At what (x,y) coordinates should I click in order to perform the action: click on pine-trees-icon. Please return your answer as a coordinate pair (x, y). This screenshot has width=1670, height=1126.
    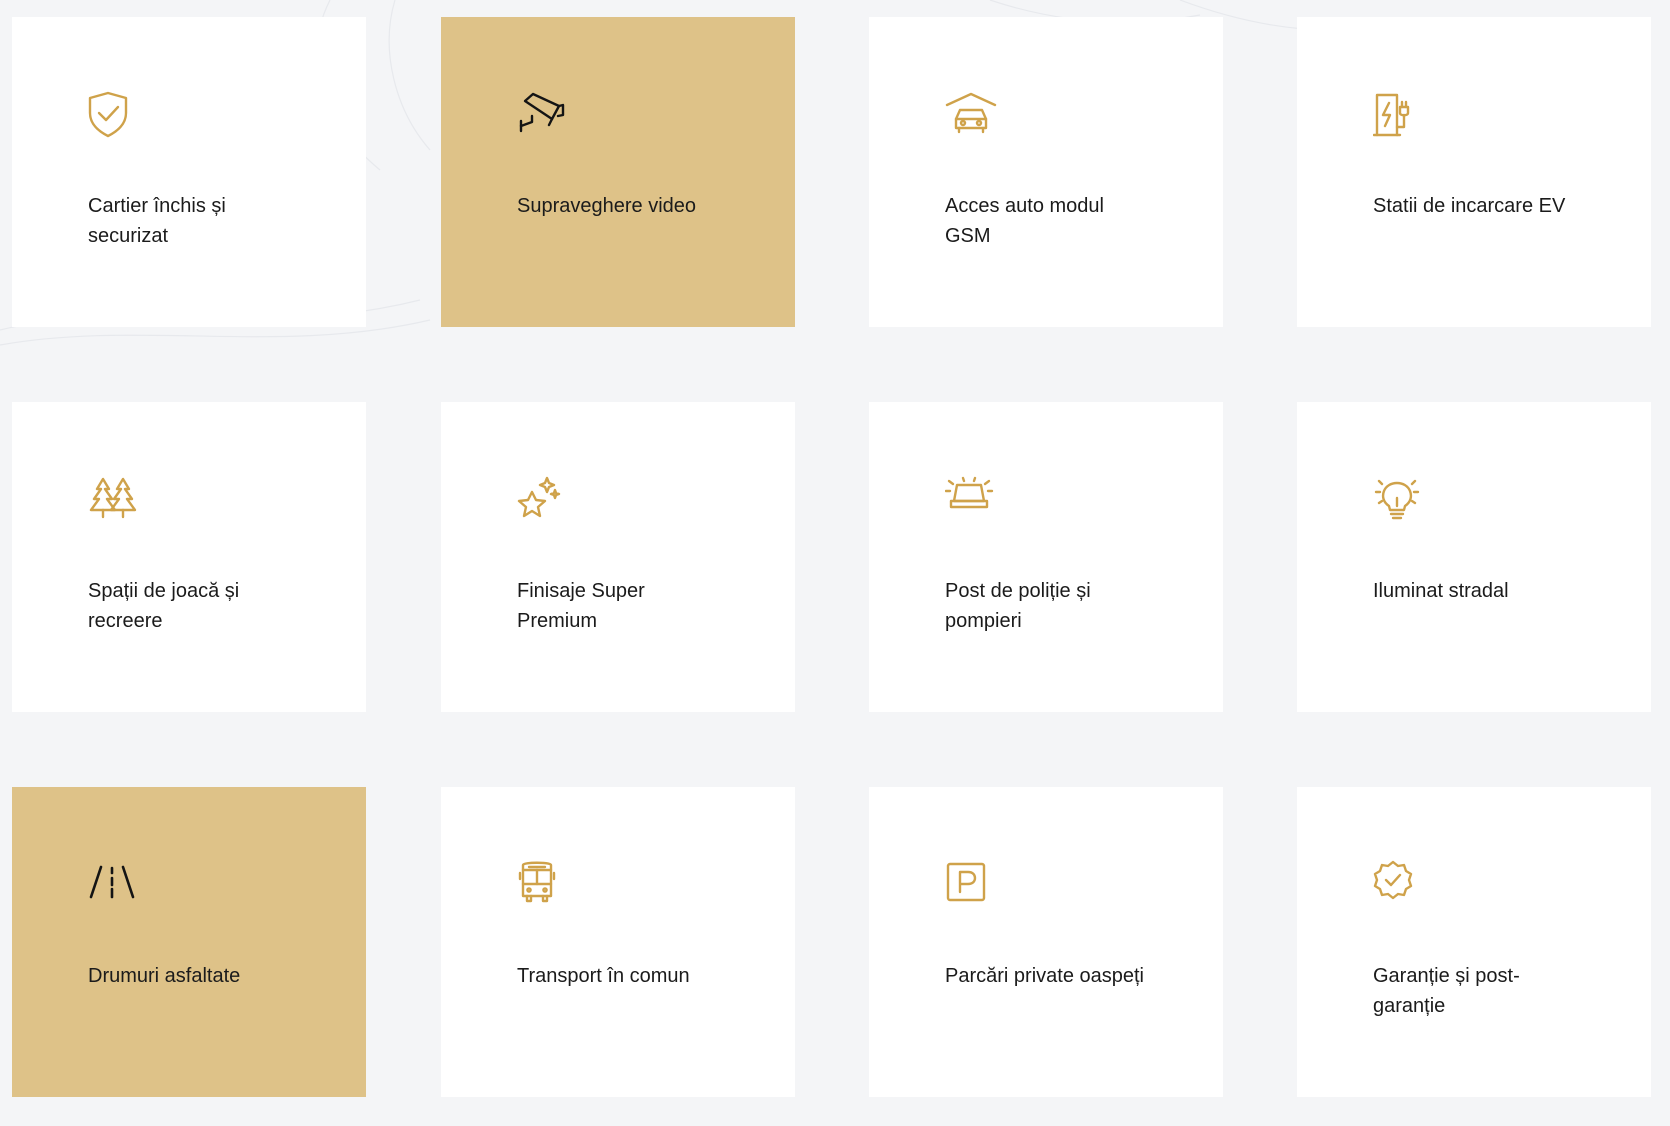
    Looking at the image, I should click on (116, 502).